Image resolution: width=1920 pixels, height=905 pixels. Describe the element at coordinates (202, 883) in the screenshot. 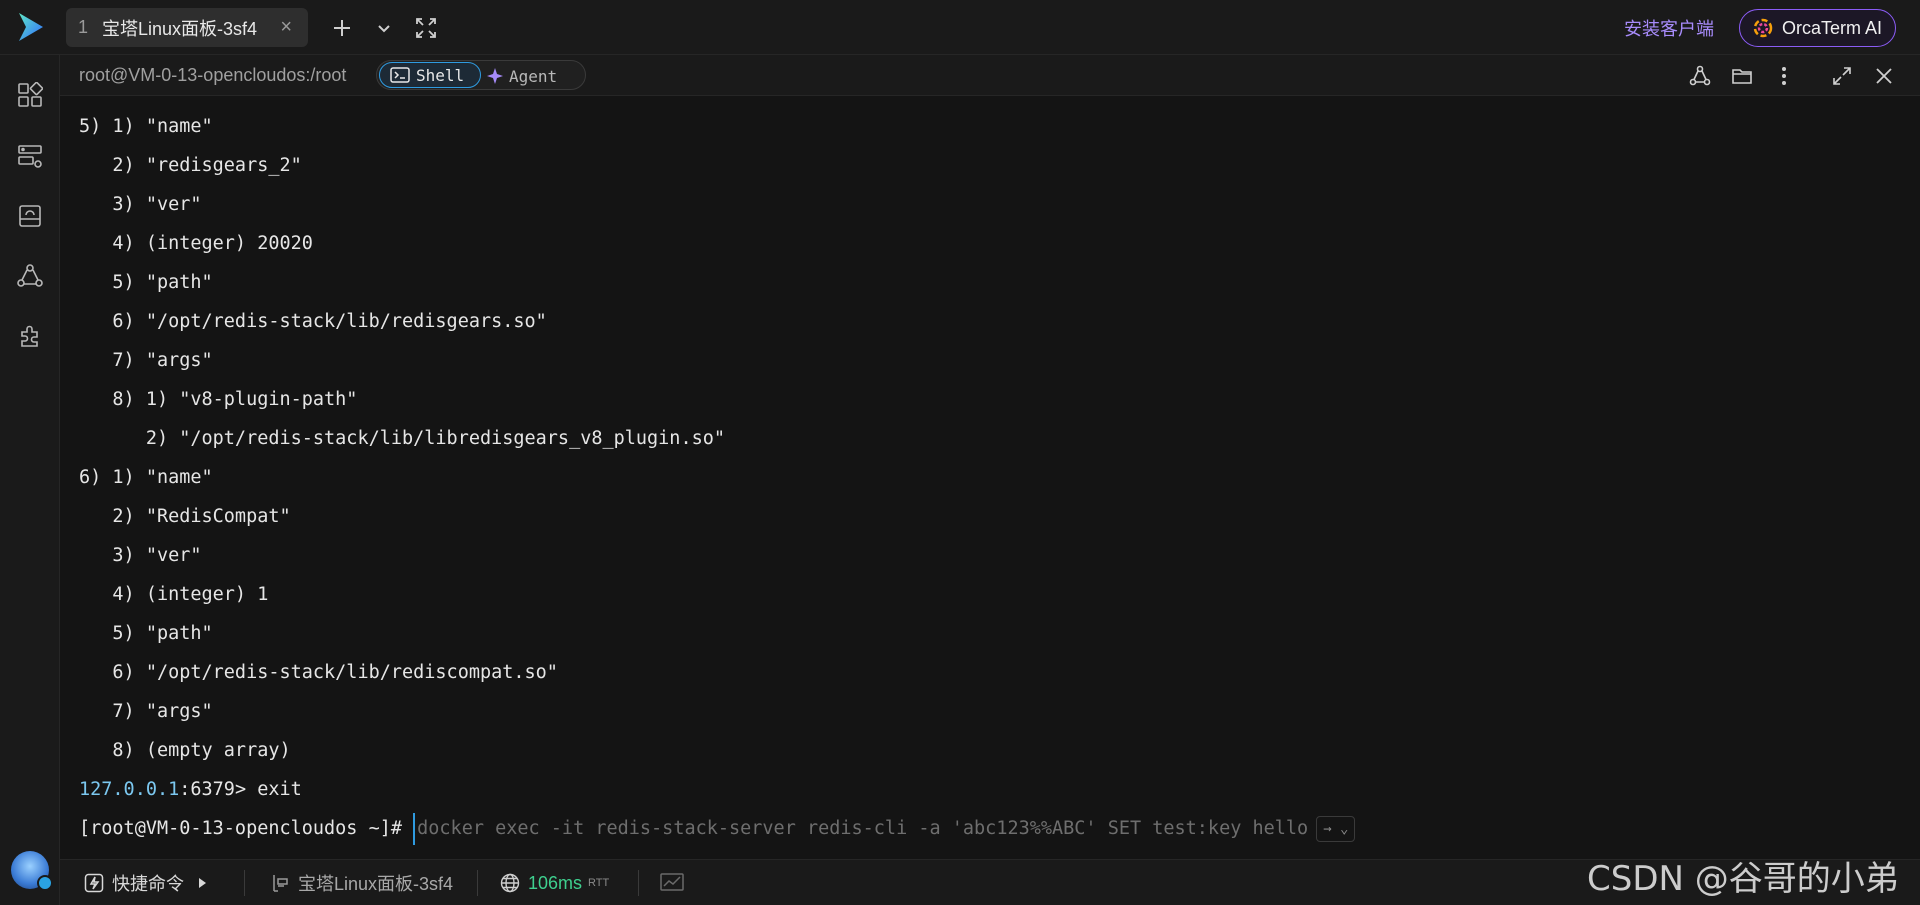

I see `caret-right-icon` at that location.